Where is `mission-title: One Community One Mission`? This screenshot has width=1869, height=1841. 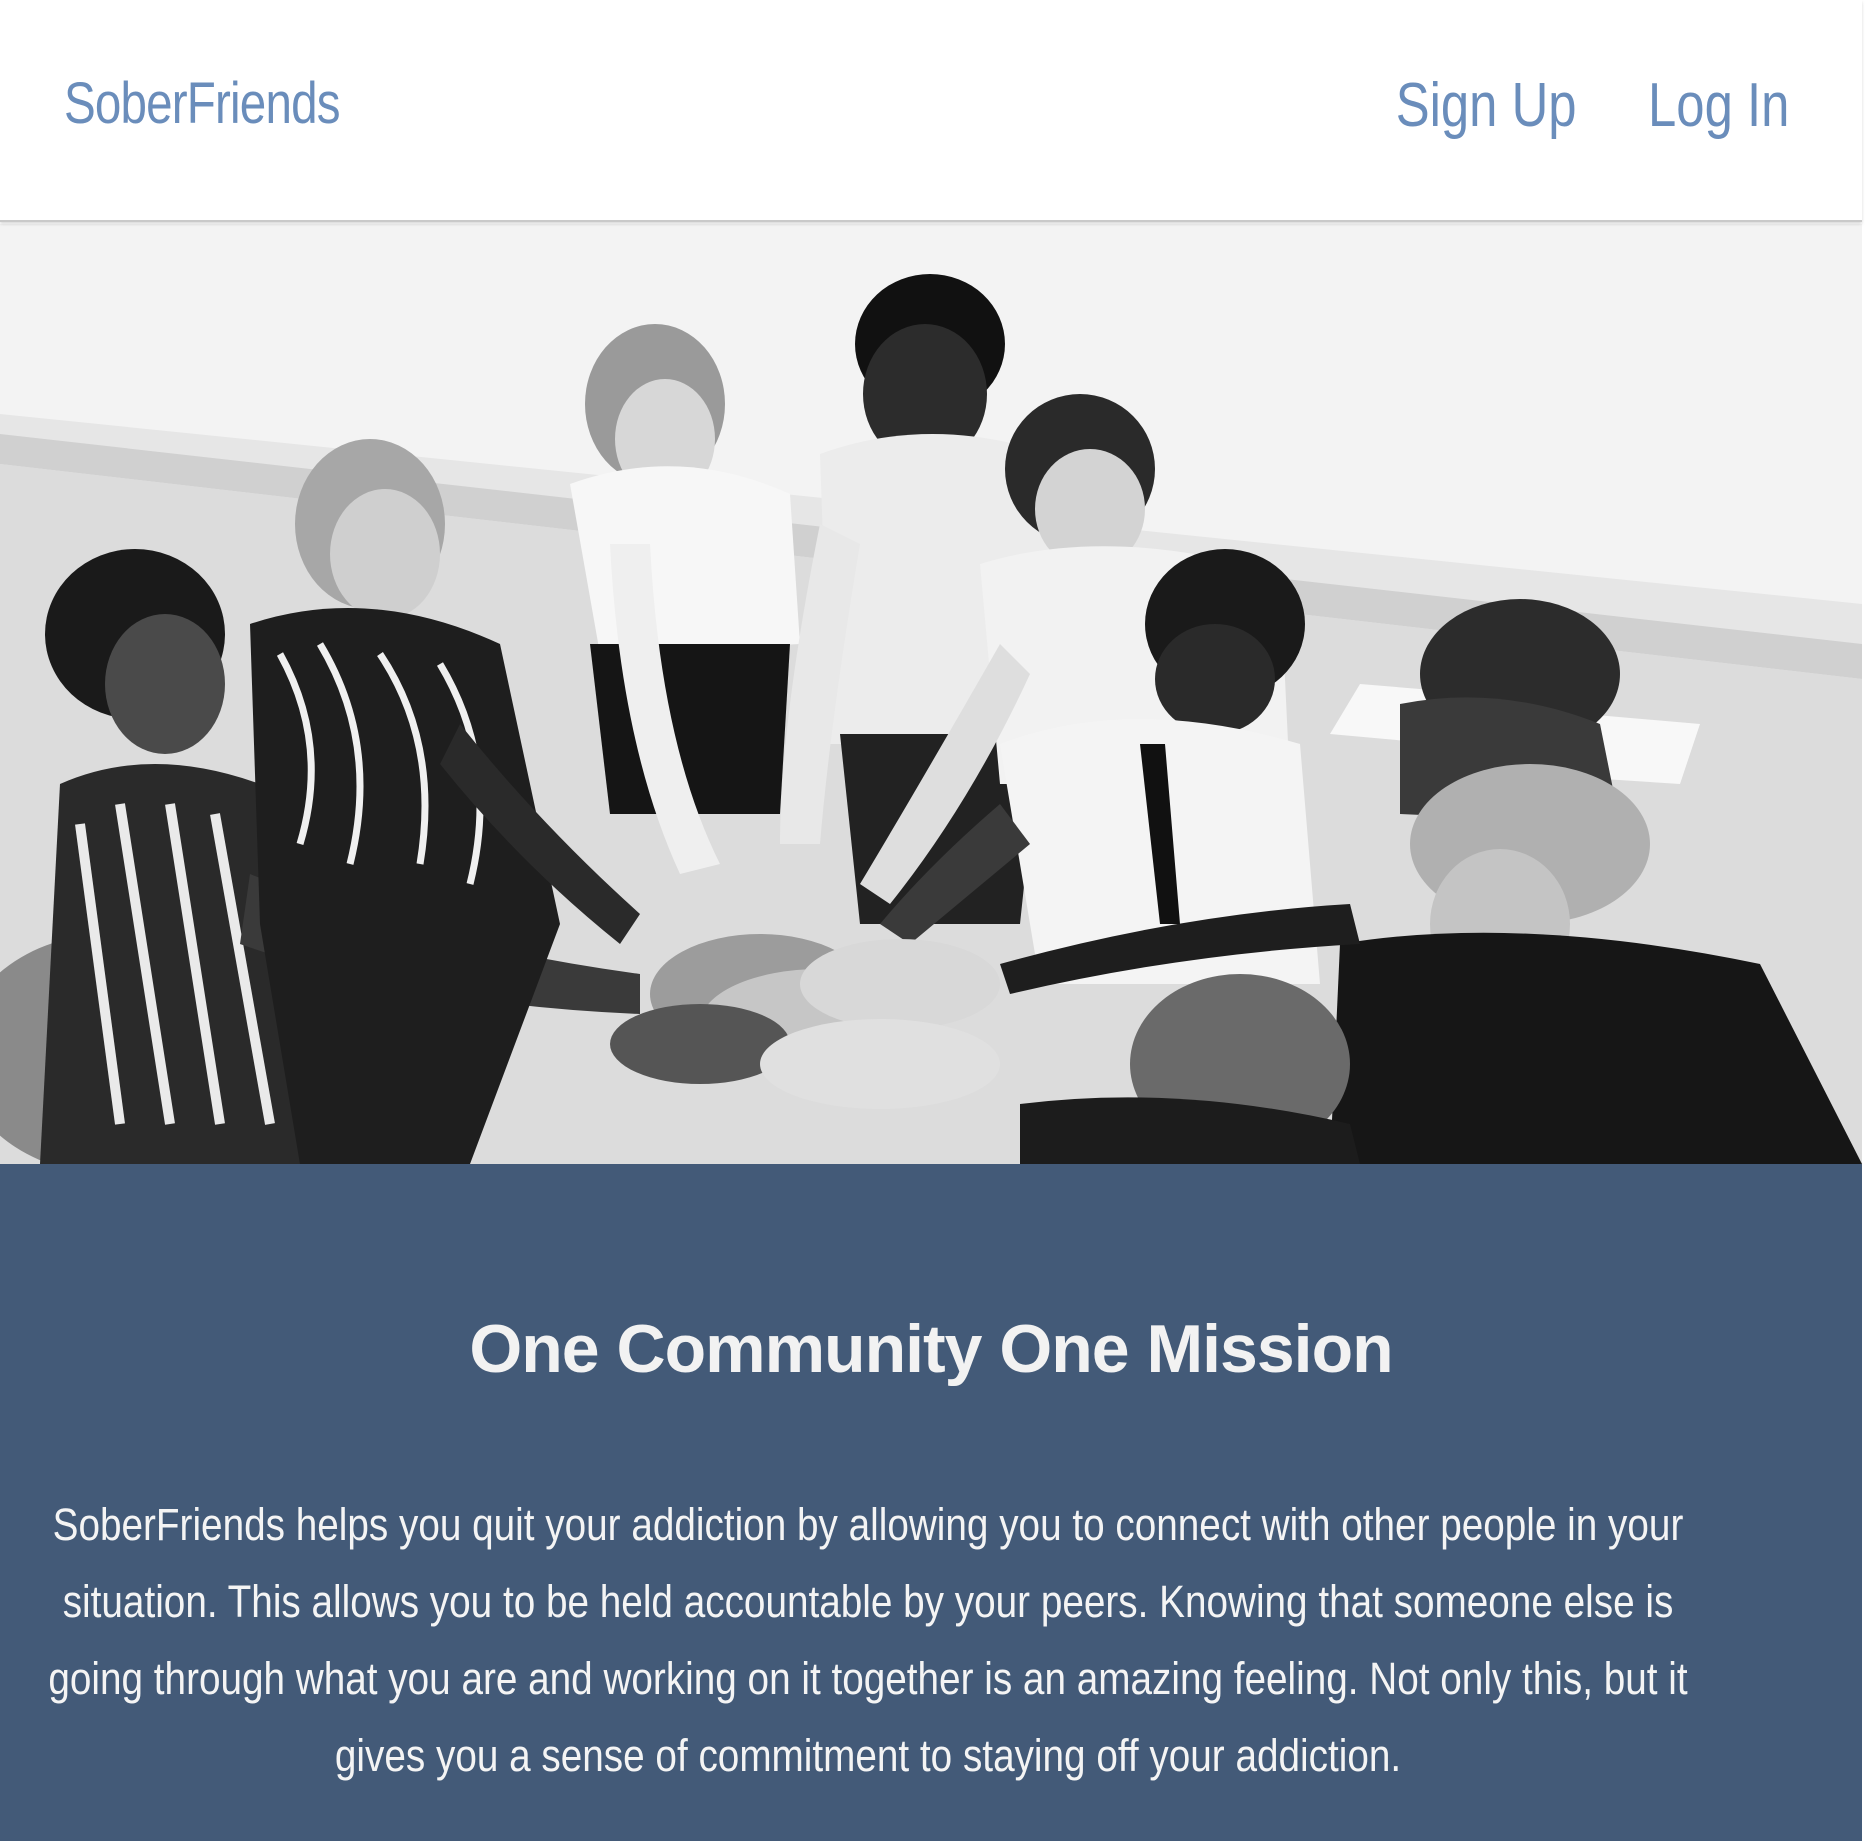
mission-title: One Community One Mission is located at coordinates (931, 1349).